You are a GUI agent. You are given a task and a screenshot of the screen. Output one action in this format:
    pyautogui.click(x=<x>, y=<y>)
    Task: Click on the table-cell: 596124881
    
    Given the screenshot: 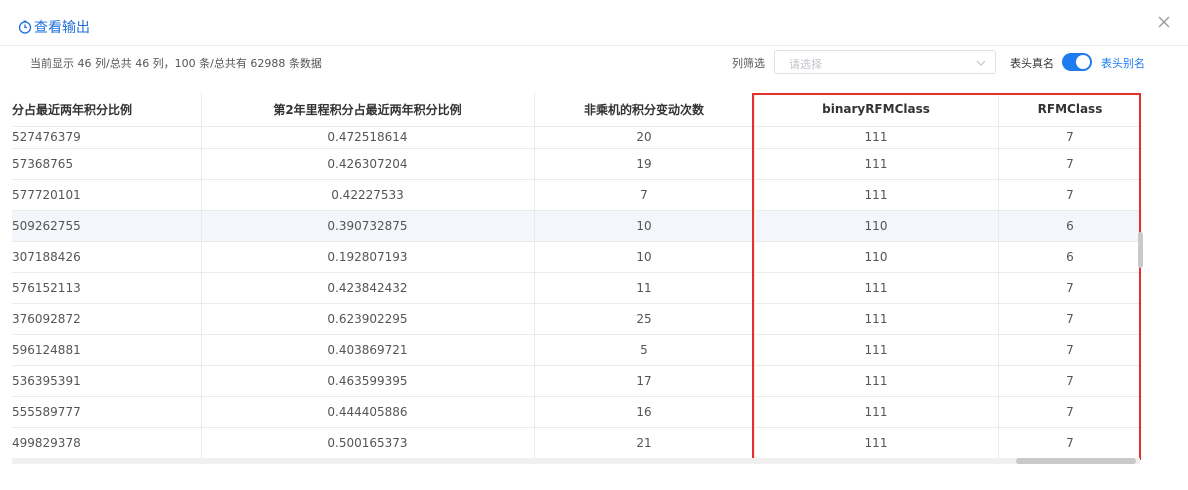 What is the action you would take?
    pyautogui.click(x=107, y=350)
    